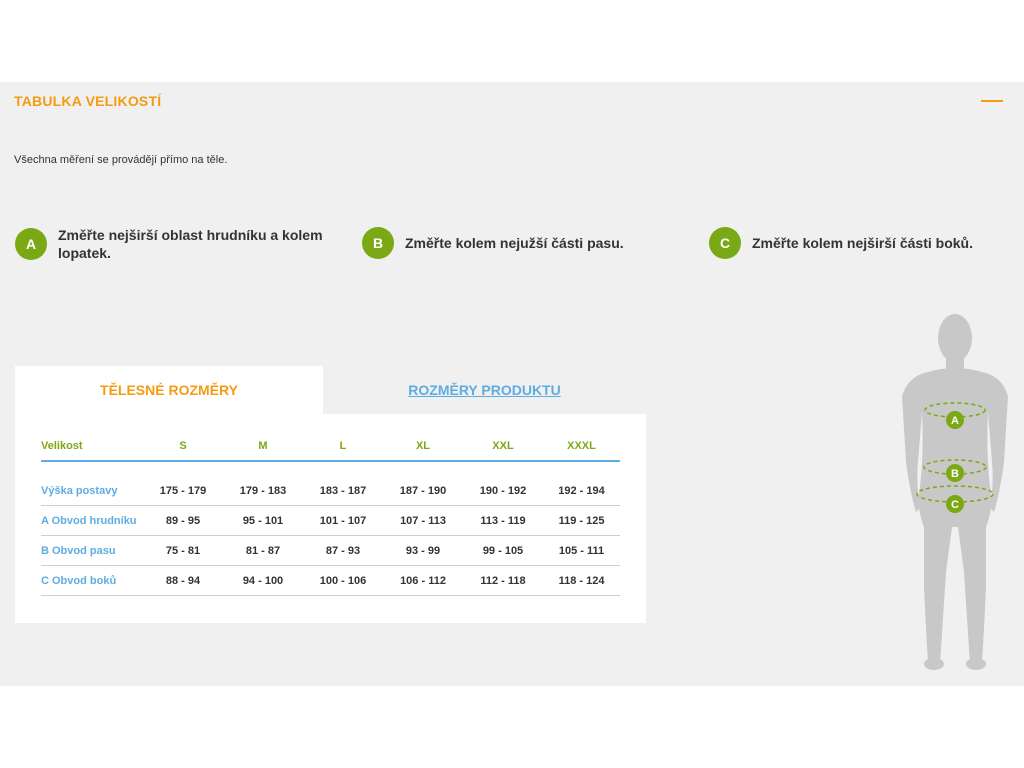 This screenshot has height=768, width=1024. I want to click on marker-label-b: B, so click(955, 474).